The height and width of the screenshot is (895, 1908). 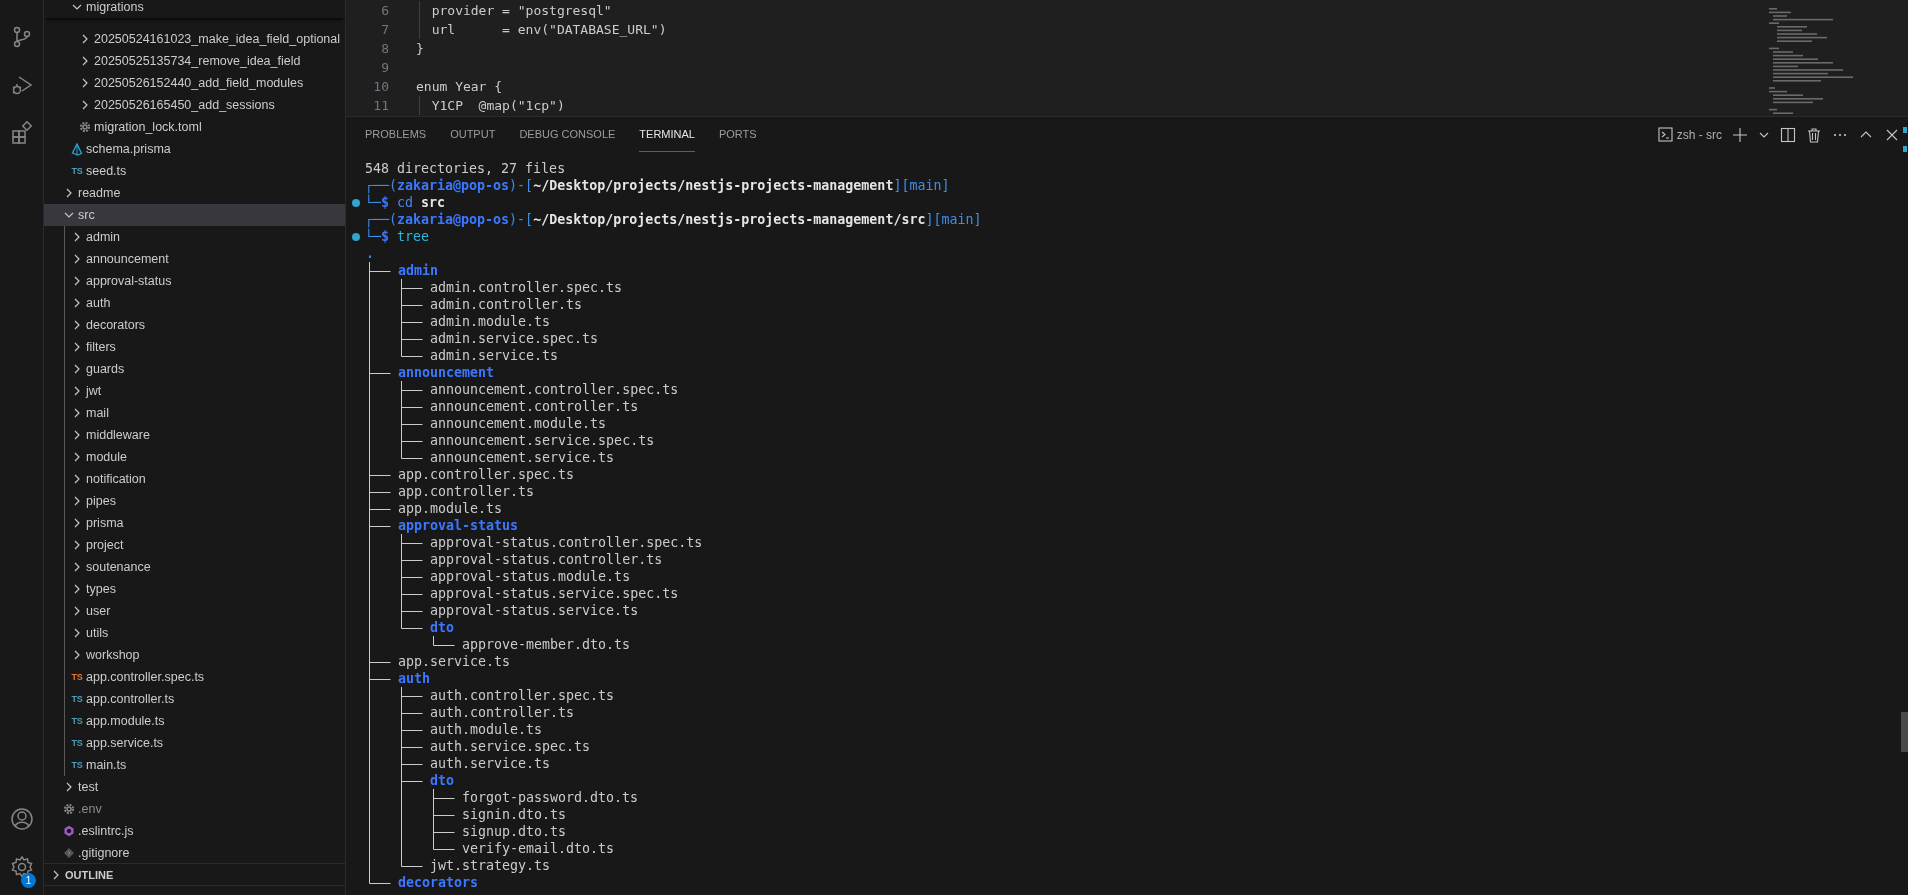 What do you see at coordinates (194, 39) in the screenshot?
I see `folder-item: 20250524161023_make_idea_field_optional` at bounding box center [194, 39].